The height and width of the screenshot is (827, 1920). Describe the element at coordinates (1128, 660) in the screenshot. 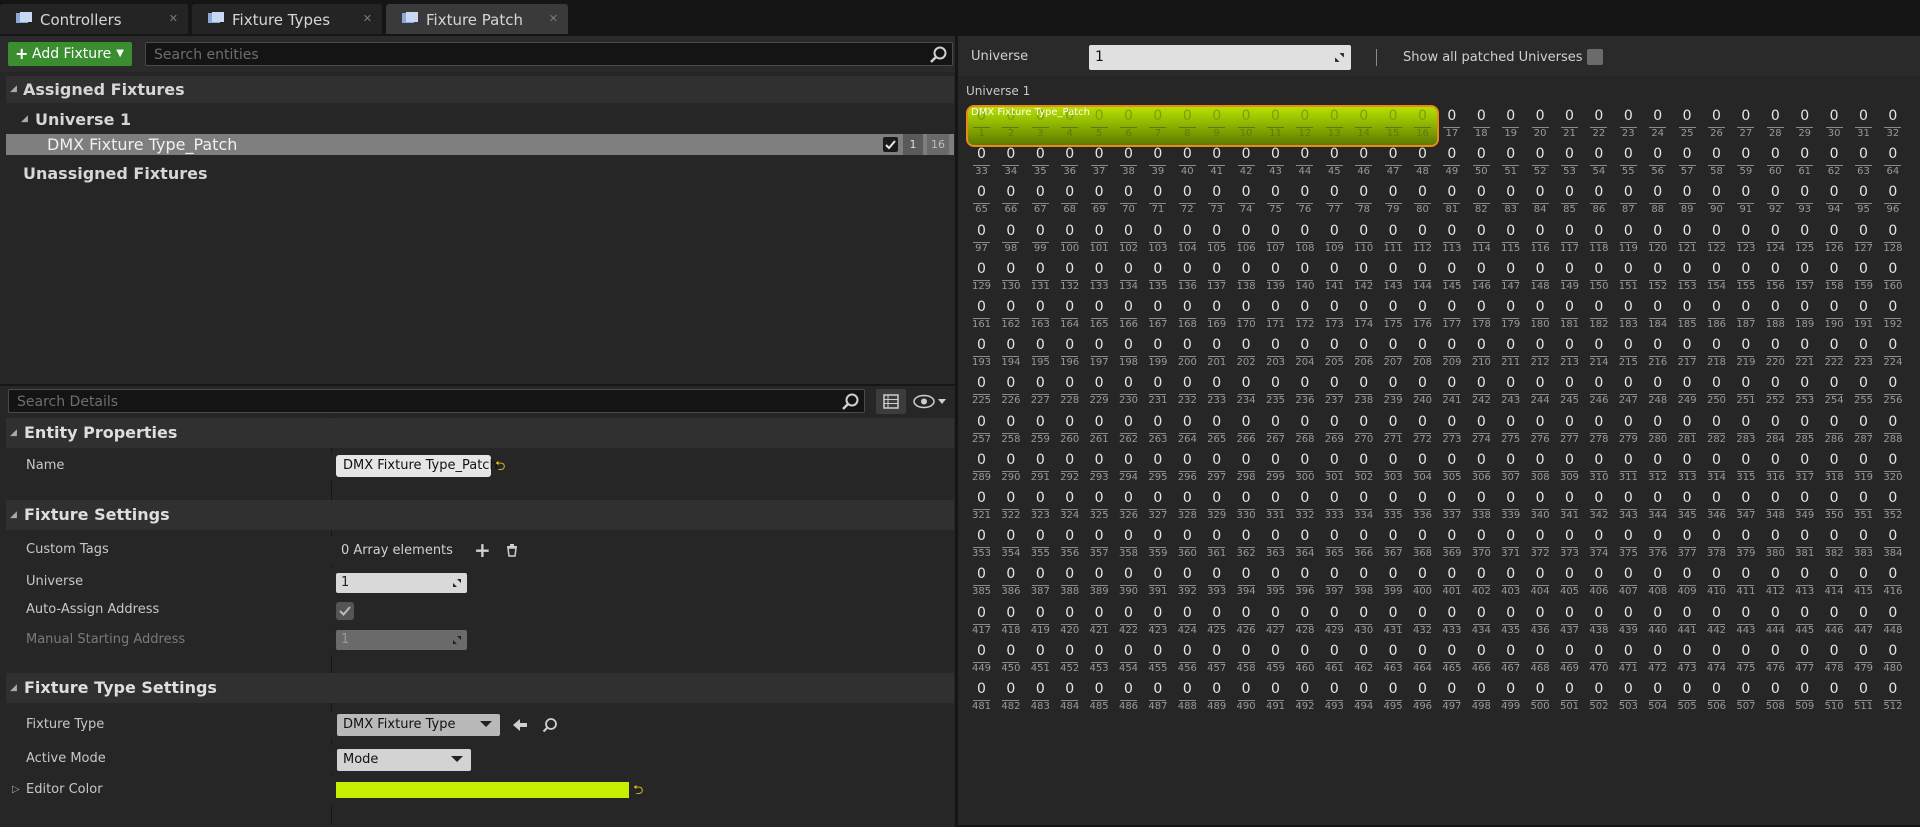

I see `dmx-channel-cell: 0 454` at that location.